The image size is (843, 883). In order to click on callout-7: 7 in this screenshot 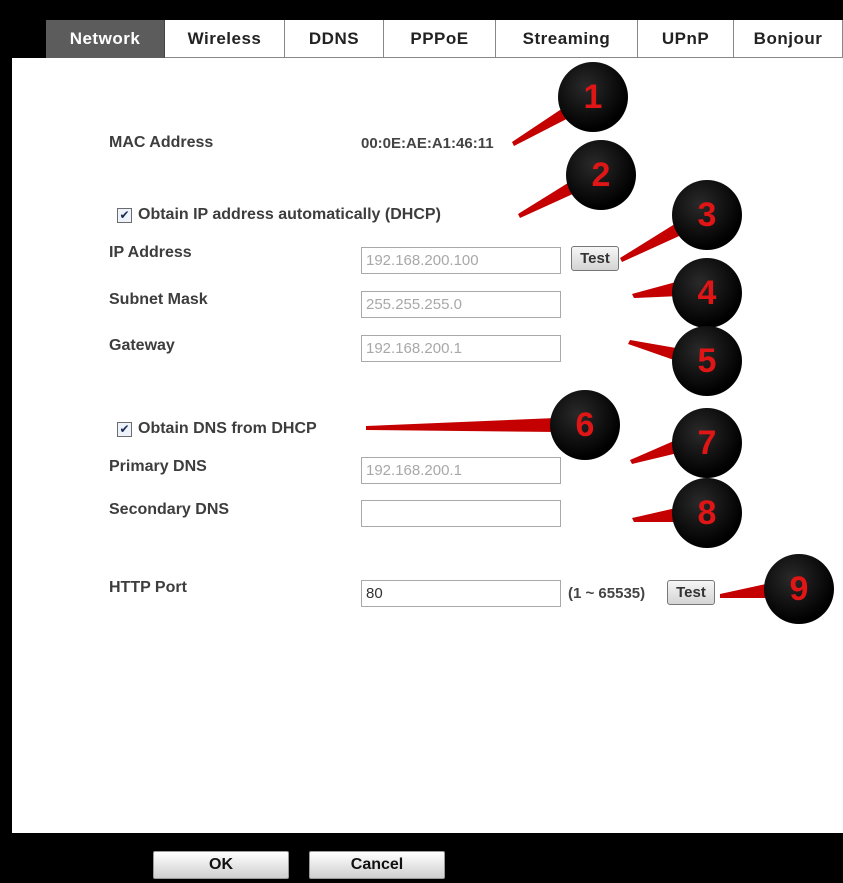, I will do `click(707, 443)`.